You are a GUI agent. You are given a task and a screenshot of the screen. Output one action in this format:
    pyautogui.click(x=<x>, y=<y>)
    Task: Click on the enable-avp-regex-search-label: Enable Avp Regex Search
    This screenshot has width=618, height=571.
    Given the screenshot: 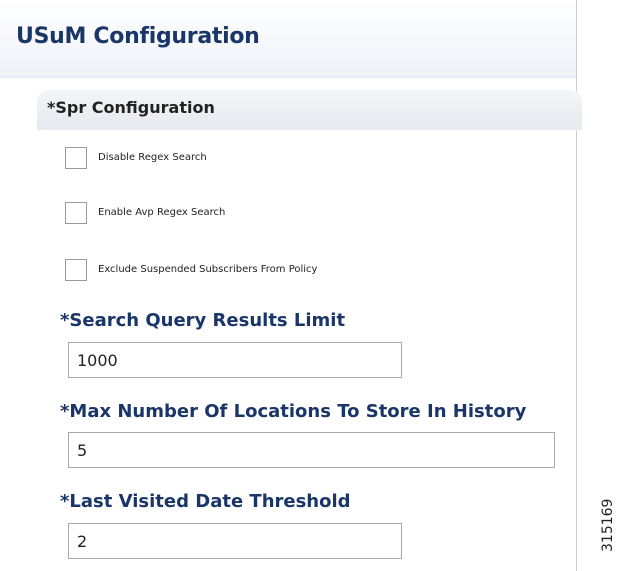 What is the action you would take?
    pyautogui.click(x=162, y=212)
    